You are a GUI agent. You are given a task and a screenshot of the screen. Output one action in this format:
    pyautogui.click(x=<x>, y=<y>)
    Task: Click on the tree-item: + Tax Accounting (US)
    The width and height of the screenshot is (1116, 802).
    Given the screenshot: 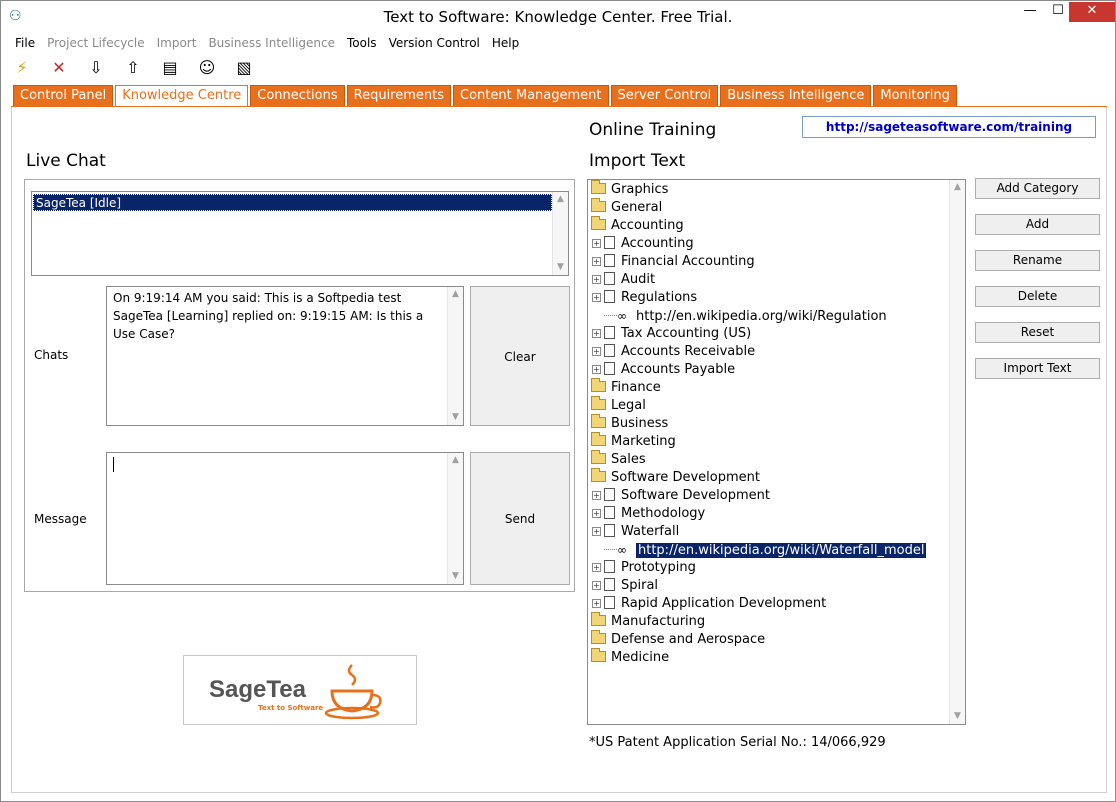 What is the action you would take?
    pyautogui.click(x=671, y=334)
    